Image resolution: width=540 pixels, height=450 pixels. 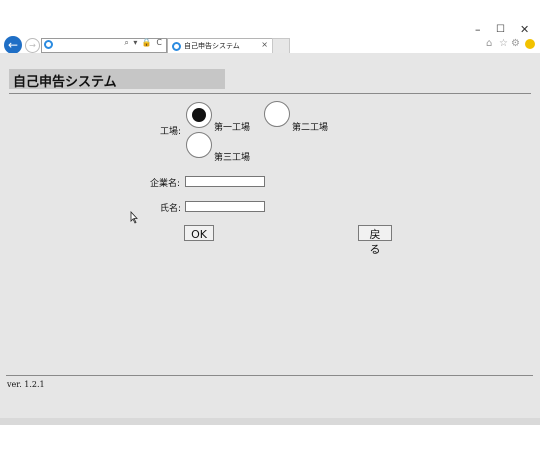 What do you see at coordinates (269, 375) in the screenshot?
I see `footer-divider` at bounding box center [269, 375].